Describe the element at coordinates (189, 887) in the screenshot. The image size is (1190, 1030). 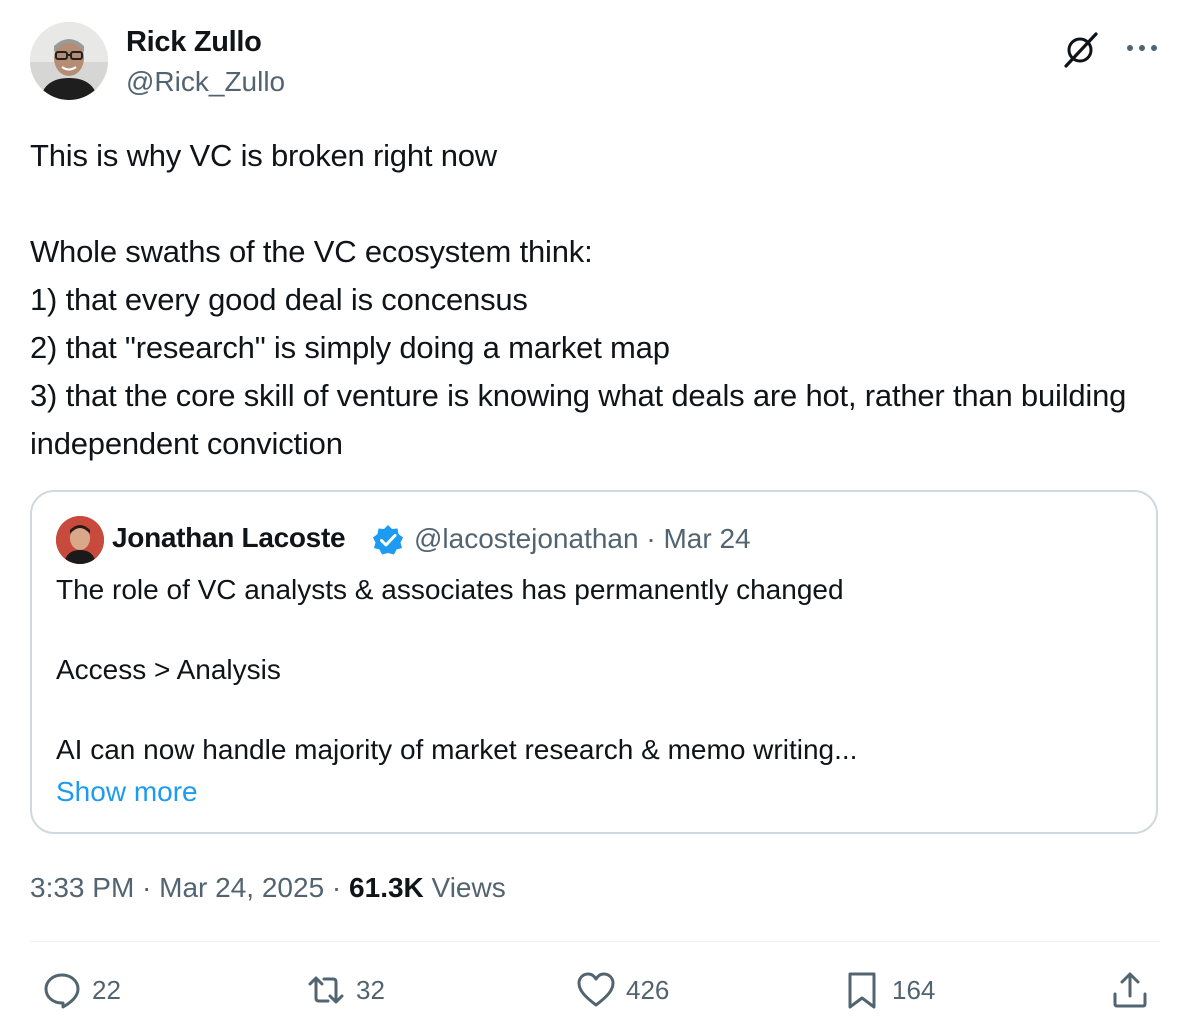
I see `tweet-timestamp: 3:33 PM · Mar 24, 2025 ·` at that location.